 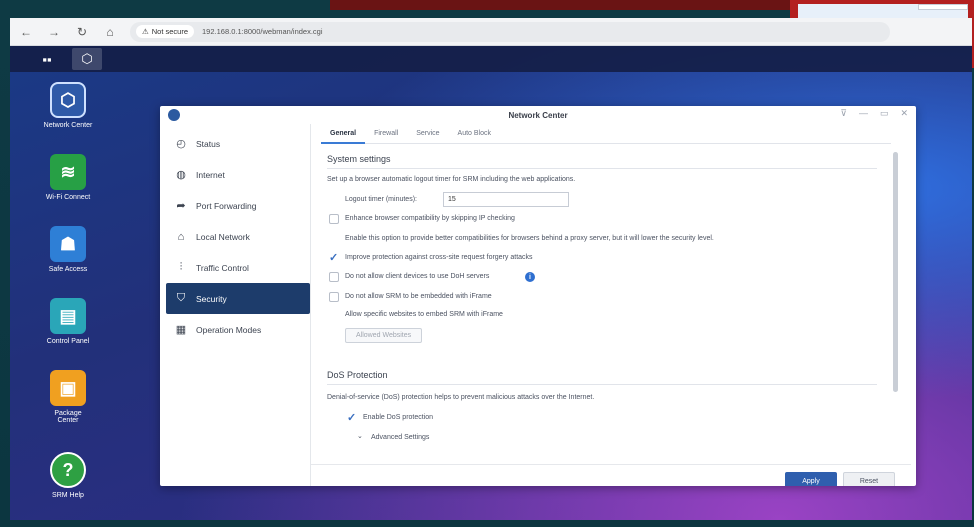 What do you see at coordinates (208, 143) in the screenshot?
I see `sidebar-item-label: Status` at bounding box center [208, 143].